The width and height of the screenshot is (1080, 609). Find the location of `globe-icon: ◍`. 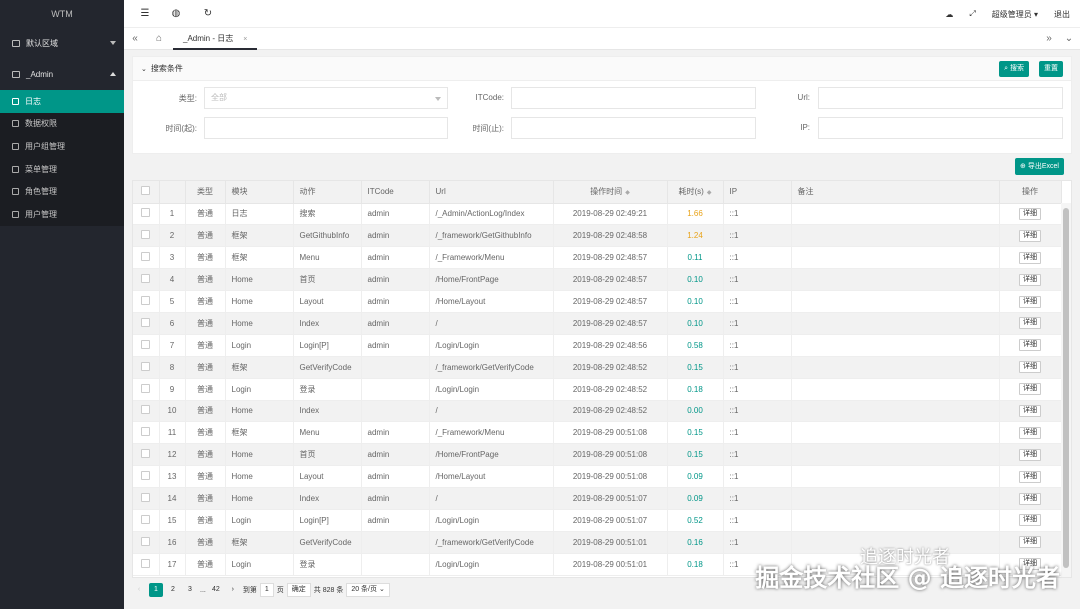

globe-icon: ◍ is located at coordinates (176, 14).